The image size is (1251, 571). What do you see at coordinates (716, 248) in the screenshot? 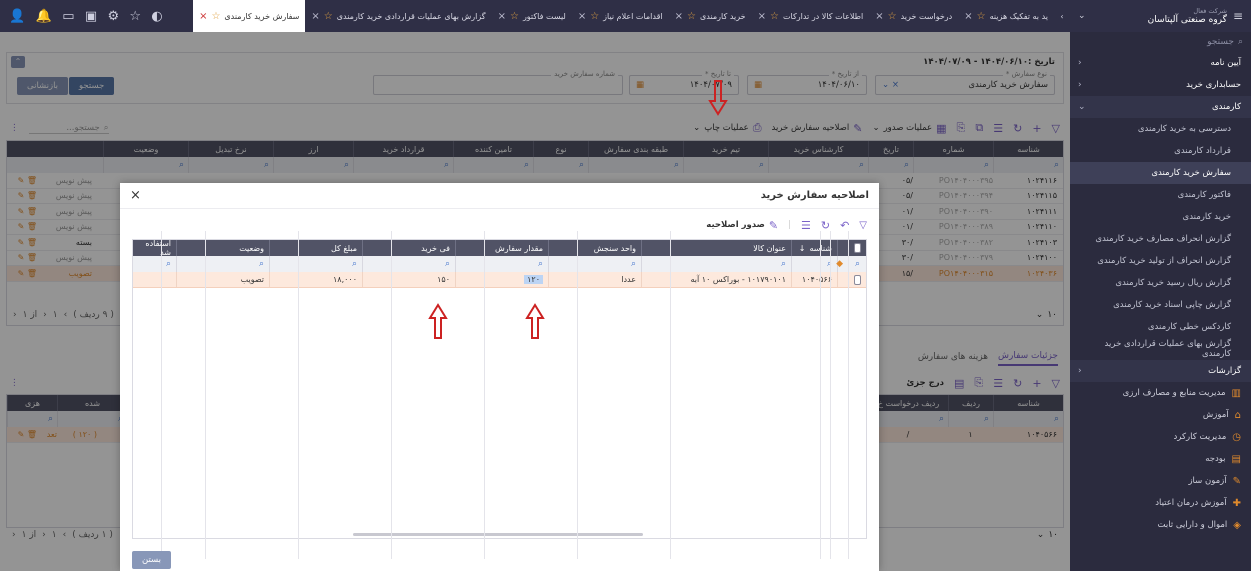
I see `col-header: عنوان کالا` at bounding box center [716, 248].